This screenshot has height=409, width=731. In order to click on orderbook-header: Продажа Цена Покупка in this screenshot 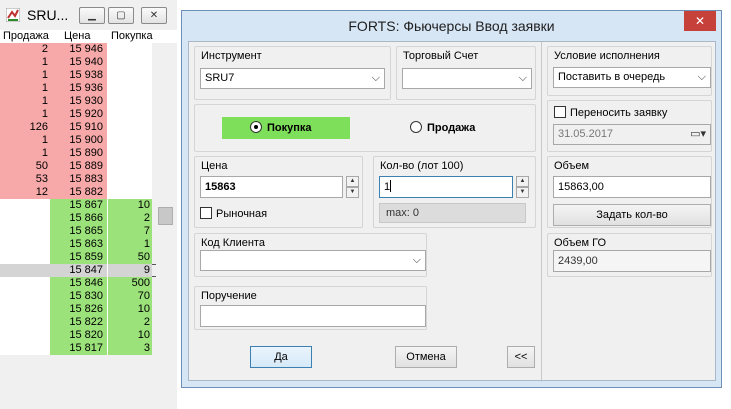, I will do `click(88, 36)`.